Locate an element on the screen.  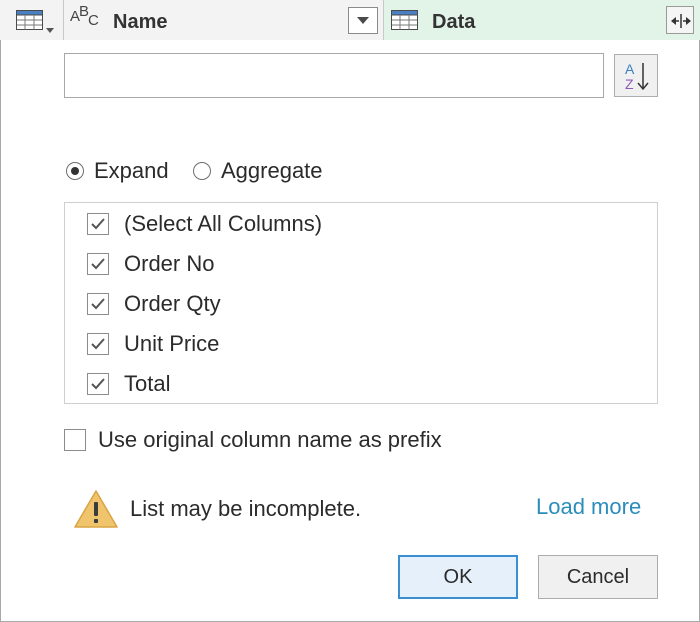
order-no-checkbox is located at coordinates (98, 264).